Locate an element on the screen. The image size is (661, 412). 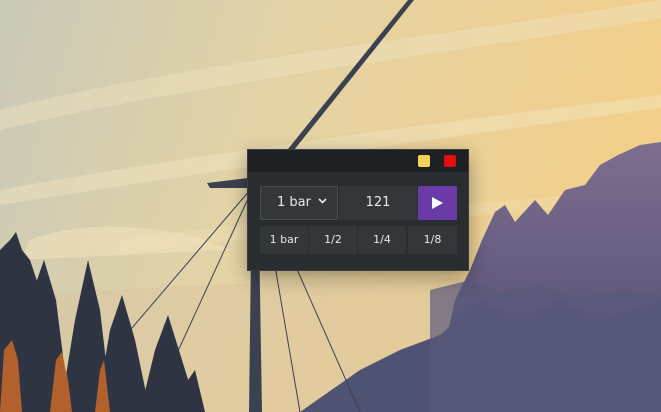
division-button-1-bar: 1 bar is located at coordinates (284, 240).